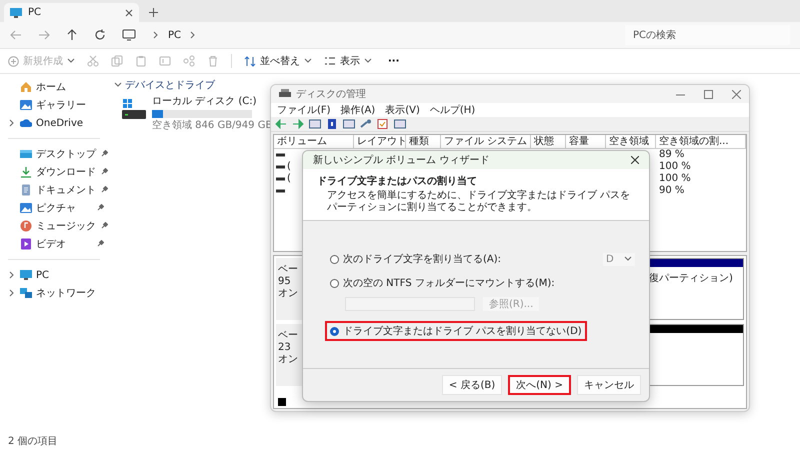  What do you see at coordinates (33, 442) in the screenshot?
I see `status-text: 2 個の項目` at bounding box center [33, 442].